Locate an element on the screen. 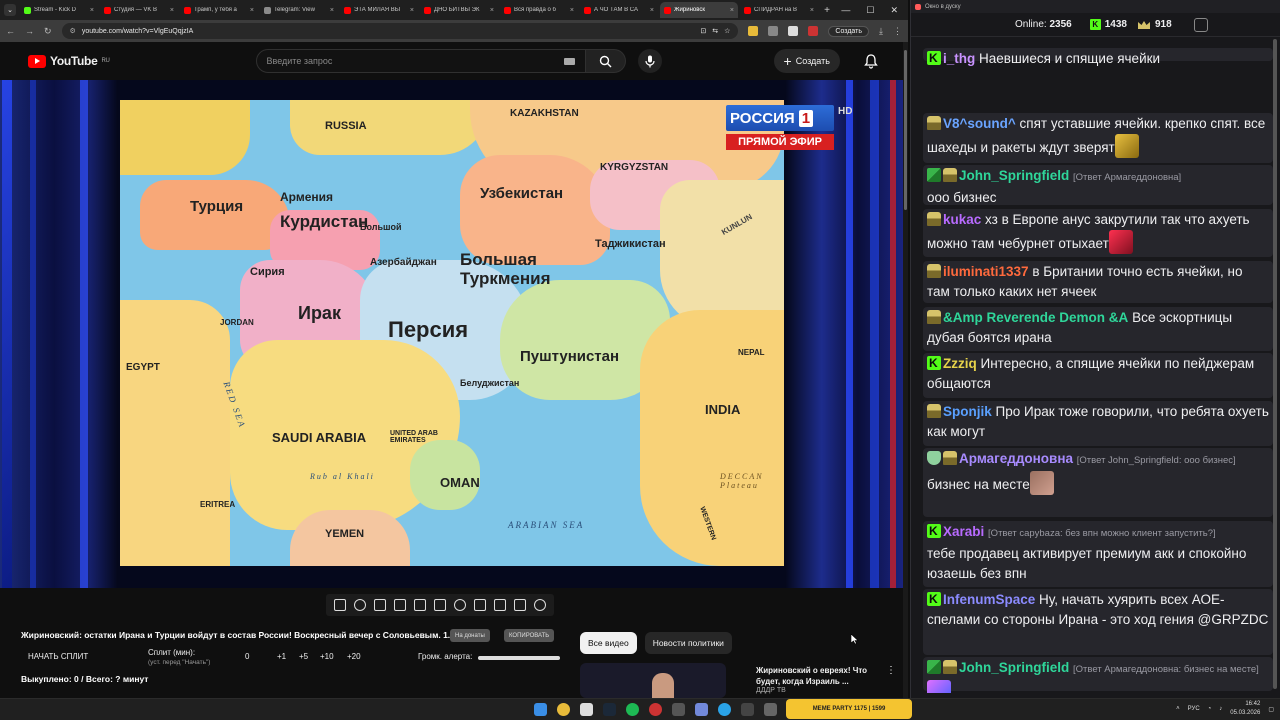  split-plus-5: +5 is located at coordinates (303, 656).